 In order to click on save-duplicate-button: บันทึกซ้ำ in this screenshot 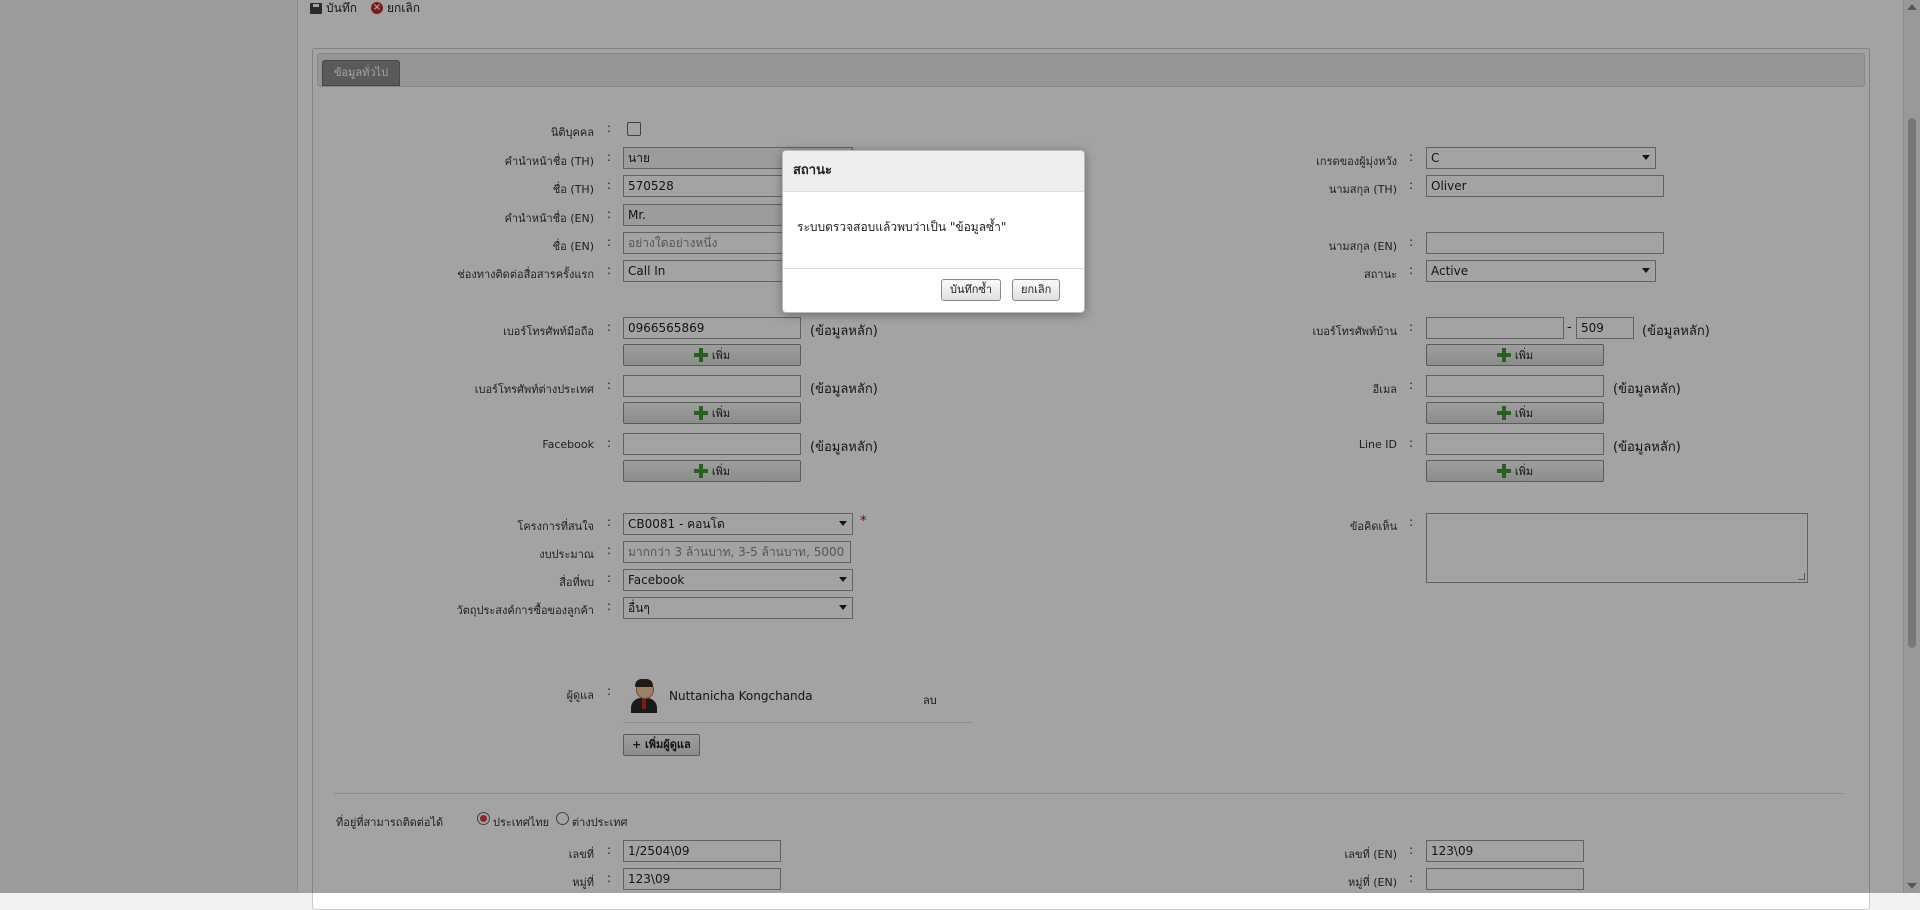, I will do `click(971, 290)`.